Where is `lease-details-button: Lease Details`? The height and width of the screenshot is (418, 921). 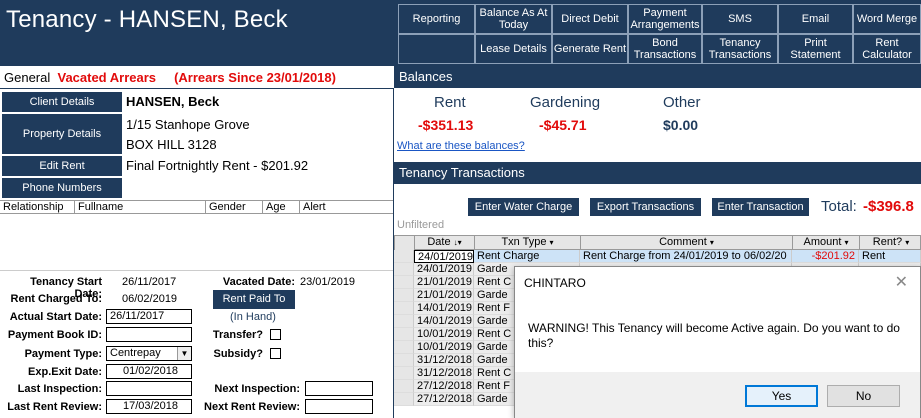 lease-details-button: Lease Details is located at coordinates (513, 49).